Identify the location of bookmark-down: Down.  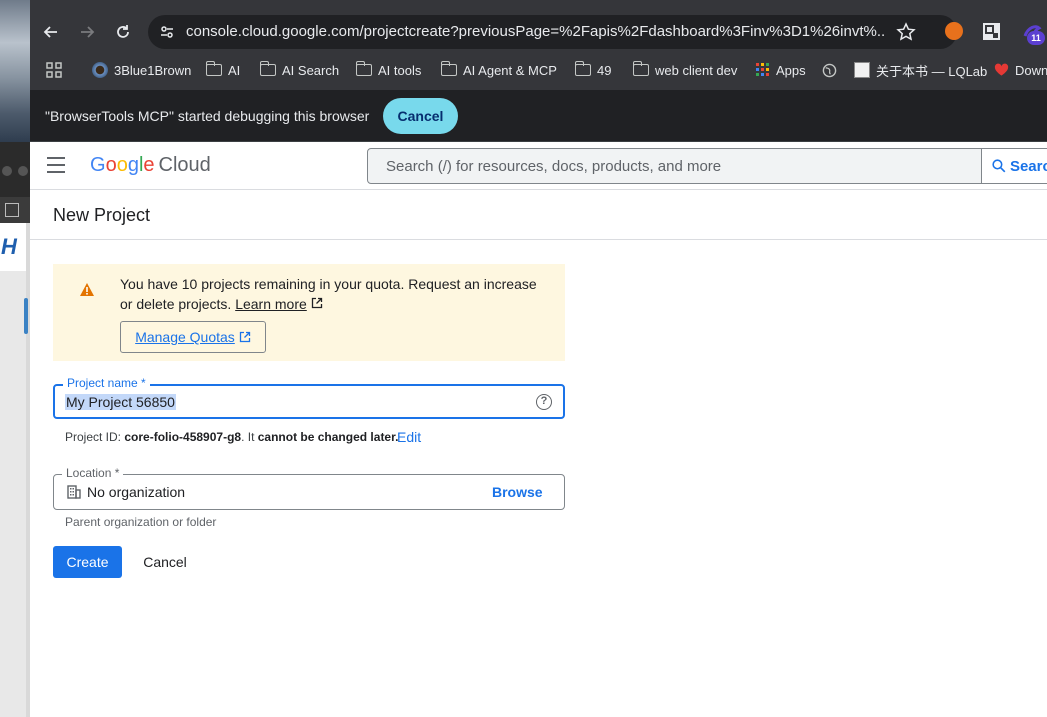
(1020, 70).